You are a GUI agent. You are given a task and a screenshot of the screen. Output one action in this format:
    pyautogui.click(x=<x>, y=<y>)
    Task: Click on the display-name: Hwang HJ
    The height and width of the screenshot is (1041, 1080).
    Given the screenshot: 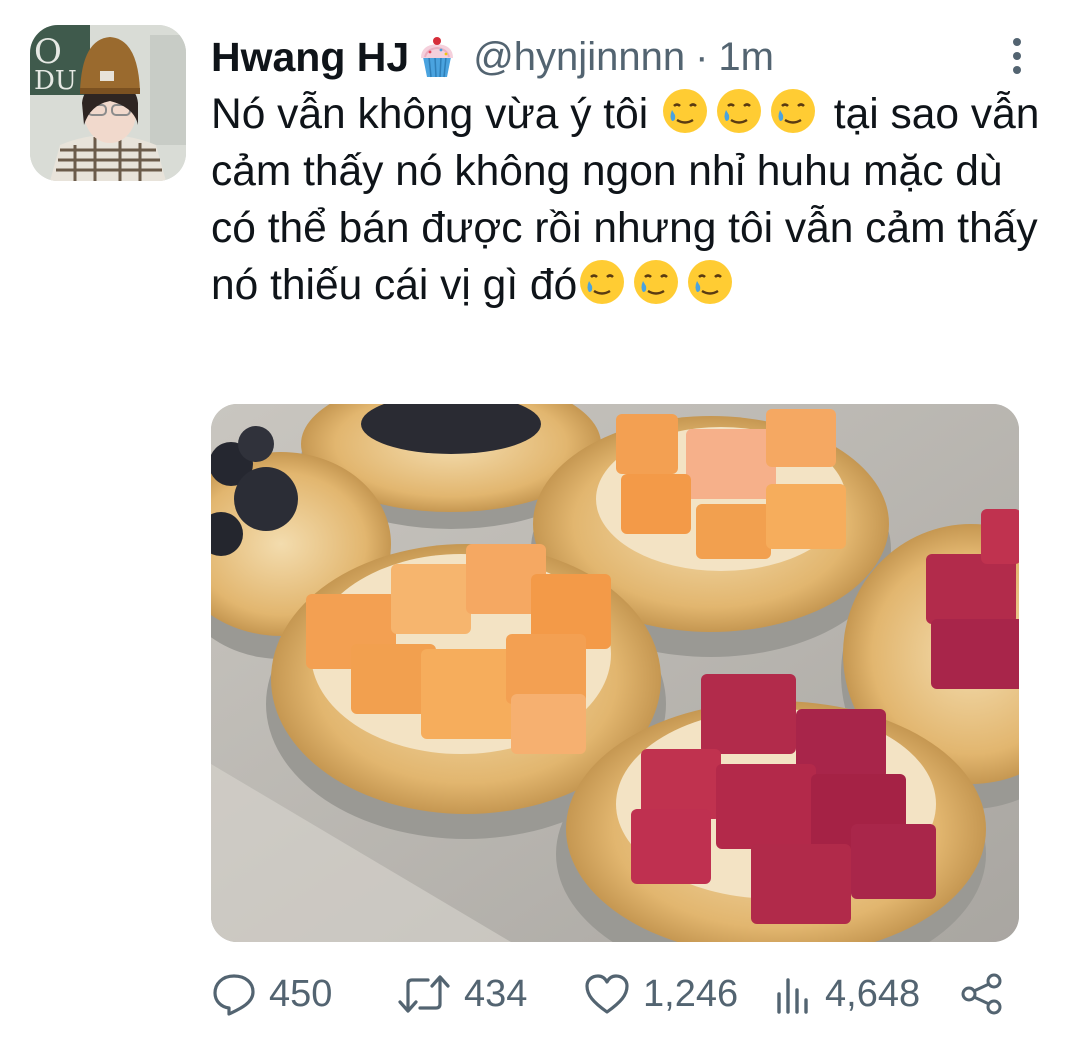 What is the action you would take?
    pyautogui.click(x=310, y=57)
    